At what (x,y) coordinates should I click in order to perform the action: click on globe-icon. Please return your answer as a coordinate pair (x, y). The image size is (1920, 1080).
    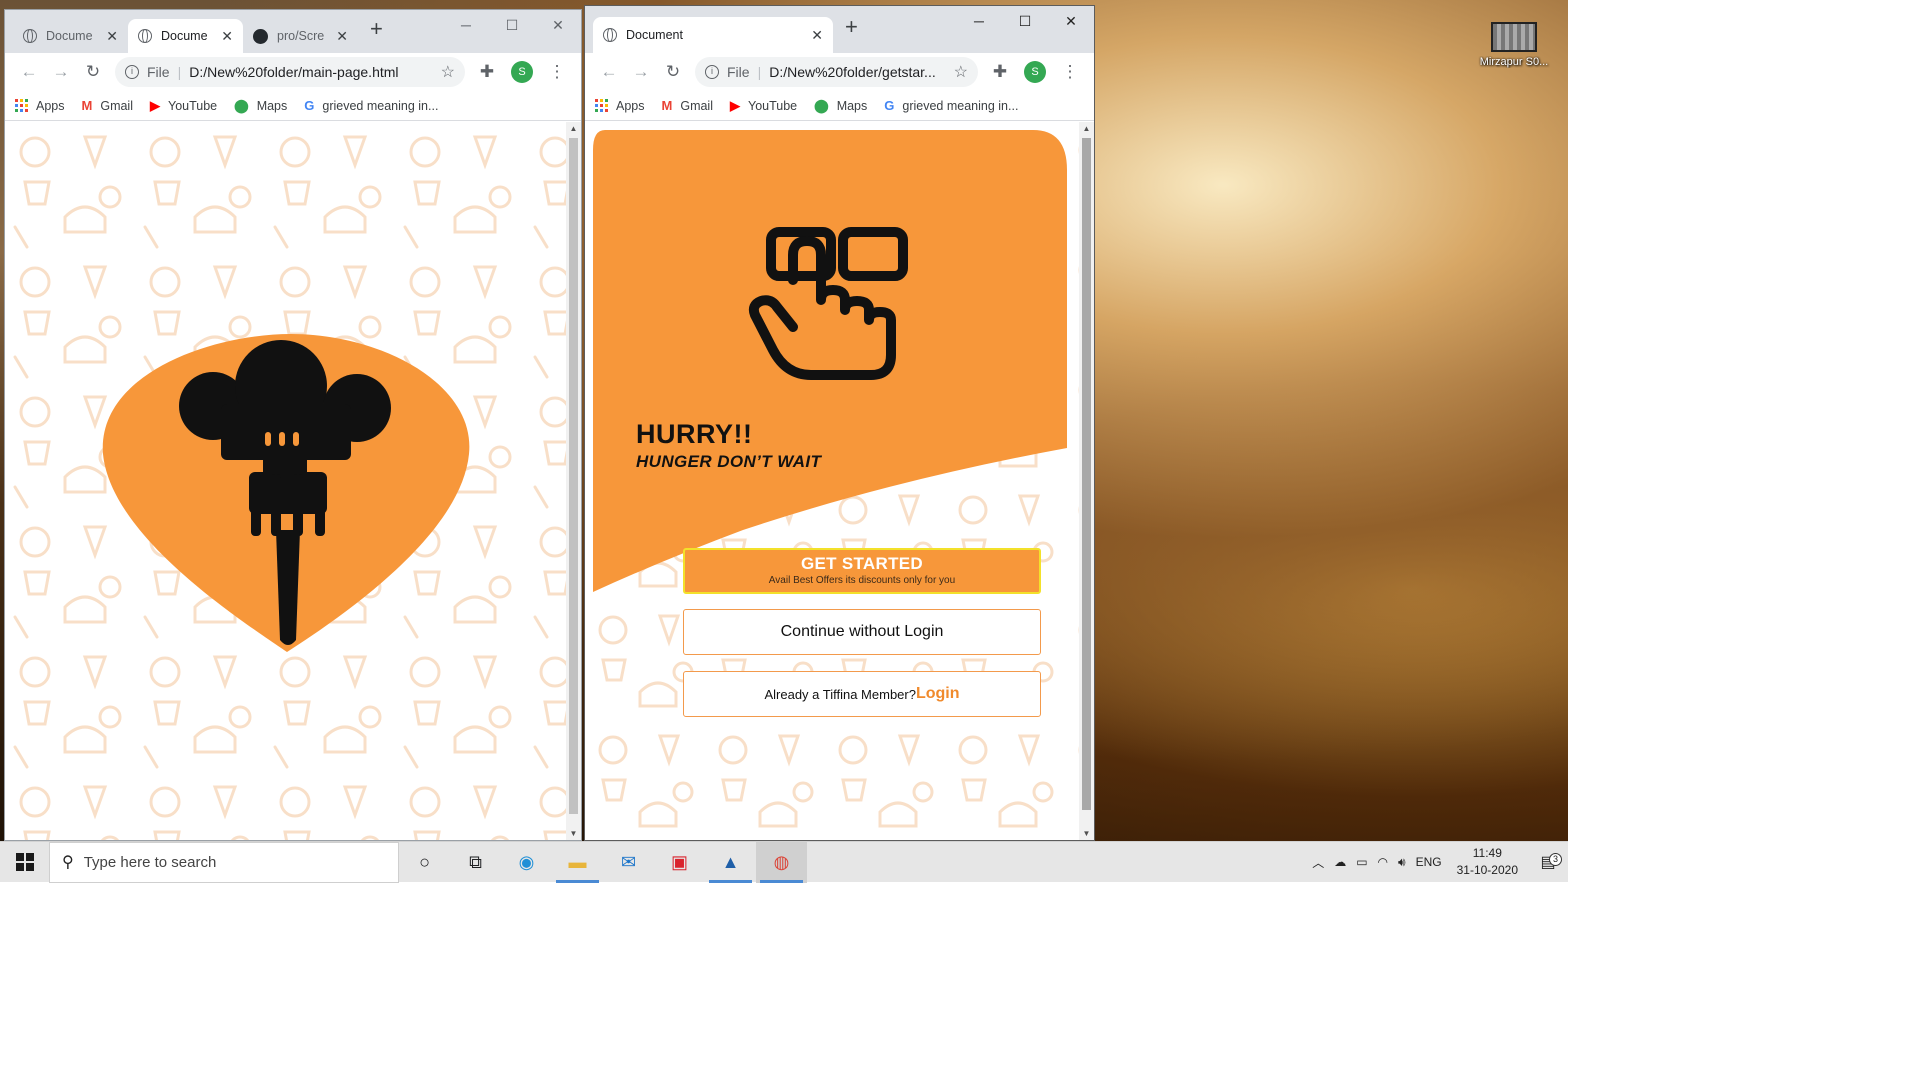
    Looking at the image, I should click on (30, 36).